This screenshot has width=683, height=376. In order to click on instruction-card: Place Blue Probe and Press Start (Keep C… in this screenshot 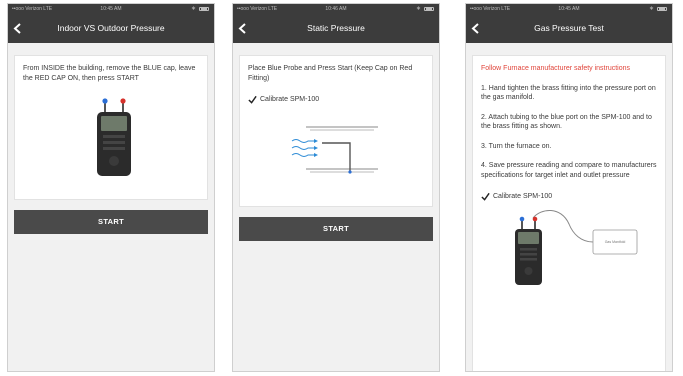, I will do `click(336, 131)`.